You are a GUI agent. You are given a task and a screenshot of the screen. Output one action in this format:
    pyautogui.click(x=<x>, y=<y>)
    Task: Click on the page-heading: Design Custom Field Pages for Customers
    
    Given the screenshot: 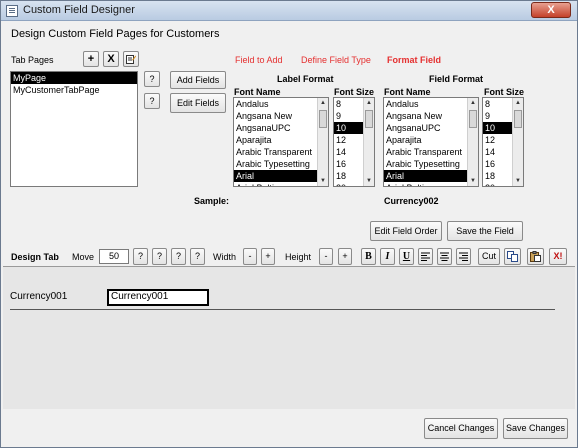 What is the action you would take?
    pyautogui.click(x=115, y=34)
    